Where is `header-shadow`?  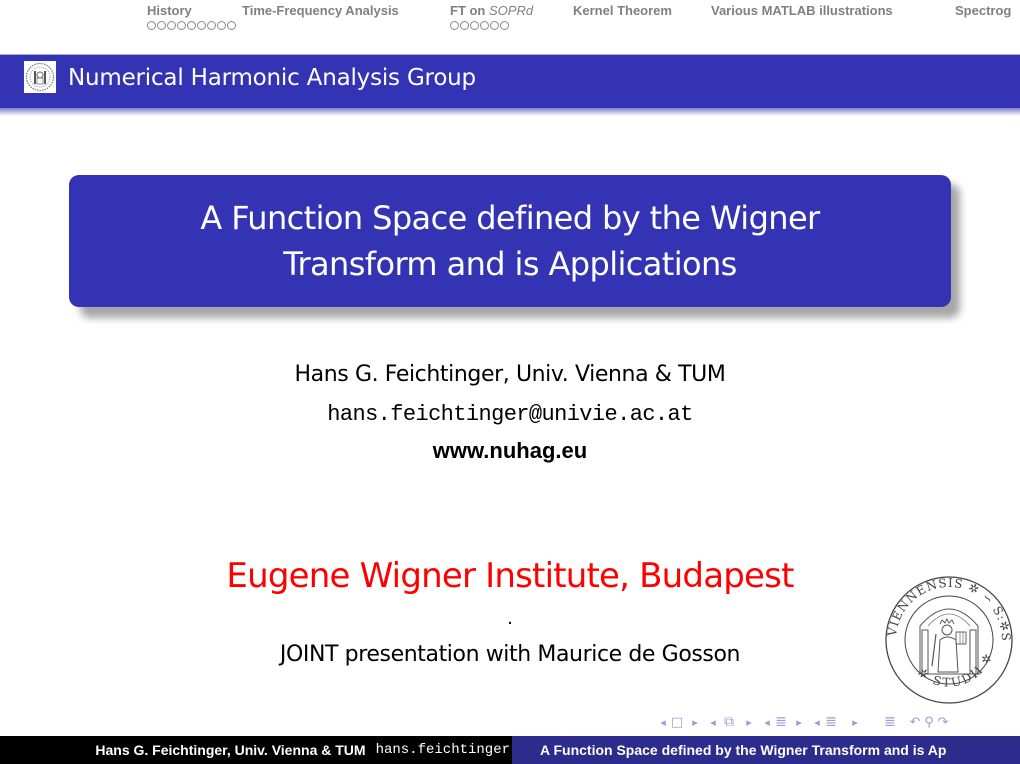 header-shadow is located at coordinates (510, 112).